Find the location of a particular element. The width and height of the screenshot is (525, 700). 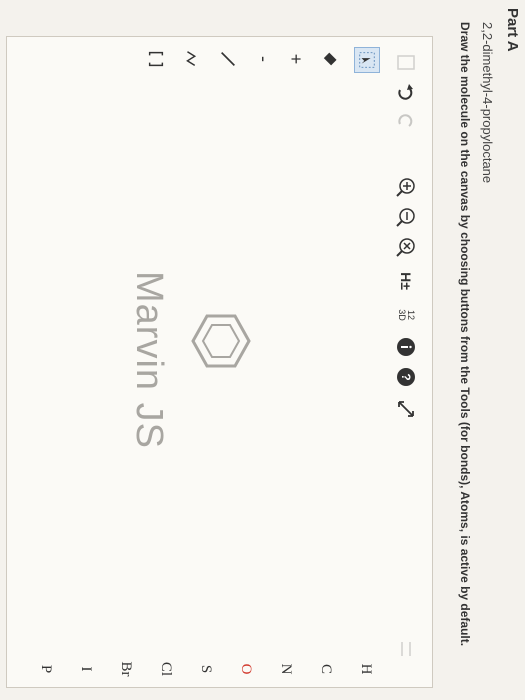

marvin-logo-icon is located at coordinates (220, 341).